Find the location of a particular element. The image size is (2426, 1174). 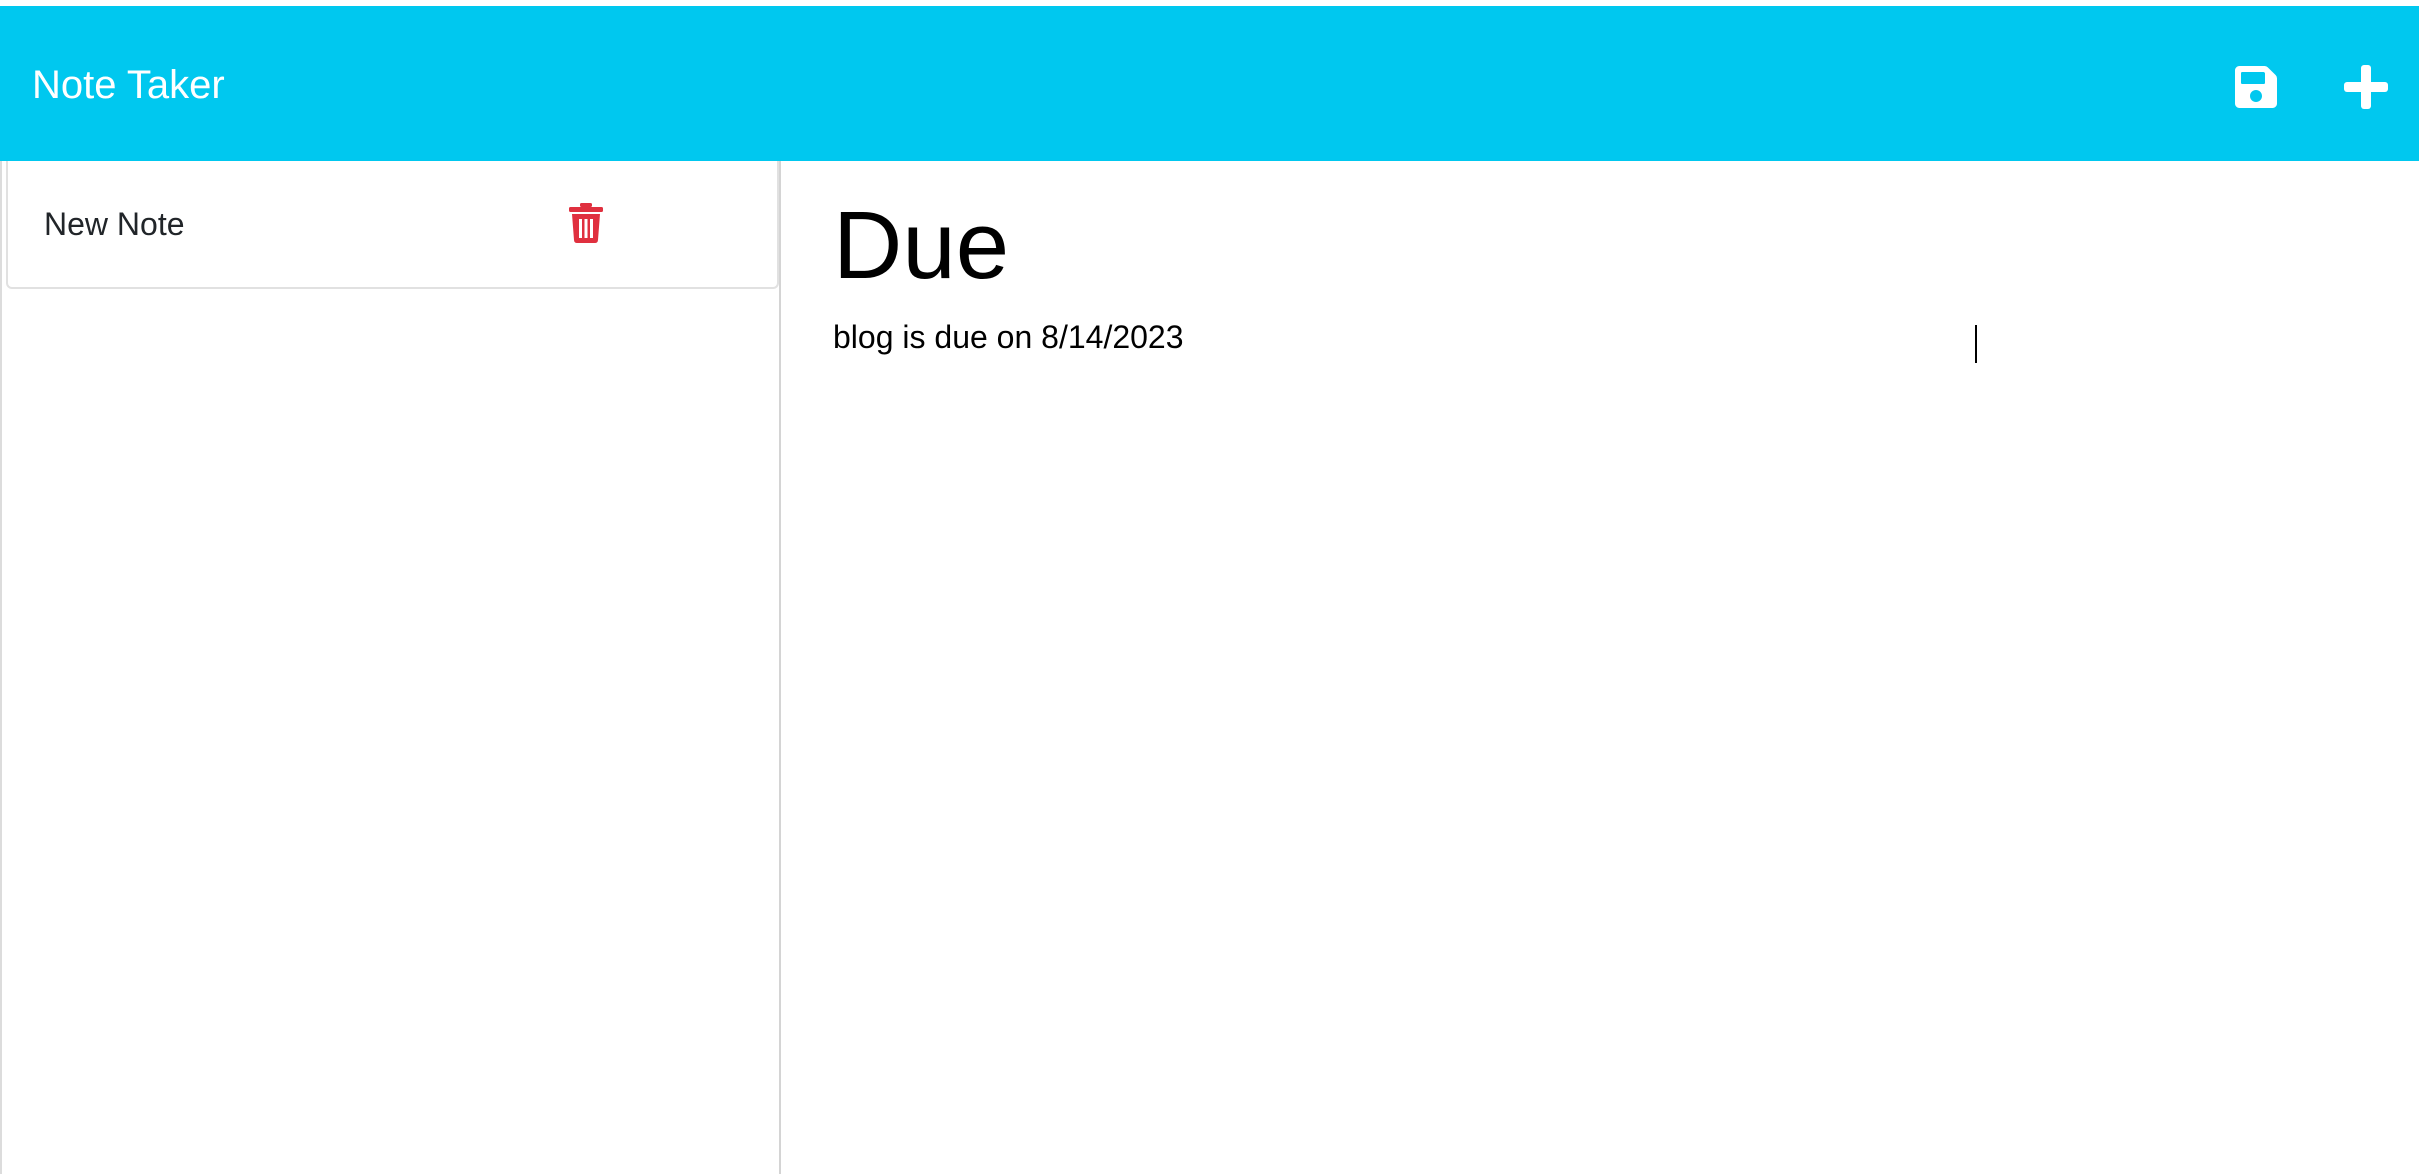

save-icon is located at coordinates (2256, 87).